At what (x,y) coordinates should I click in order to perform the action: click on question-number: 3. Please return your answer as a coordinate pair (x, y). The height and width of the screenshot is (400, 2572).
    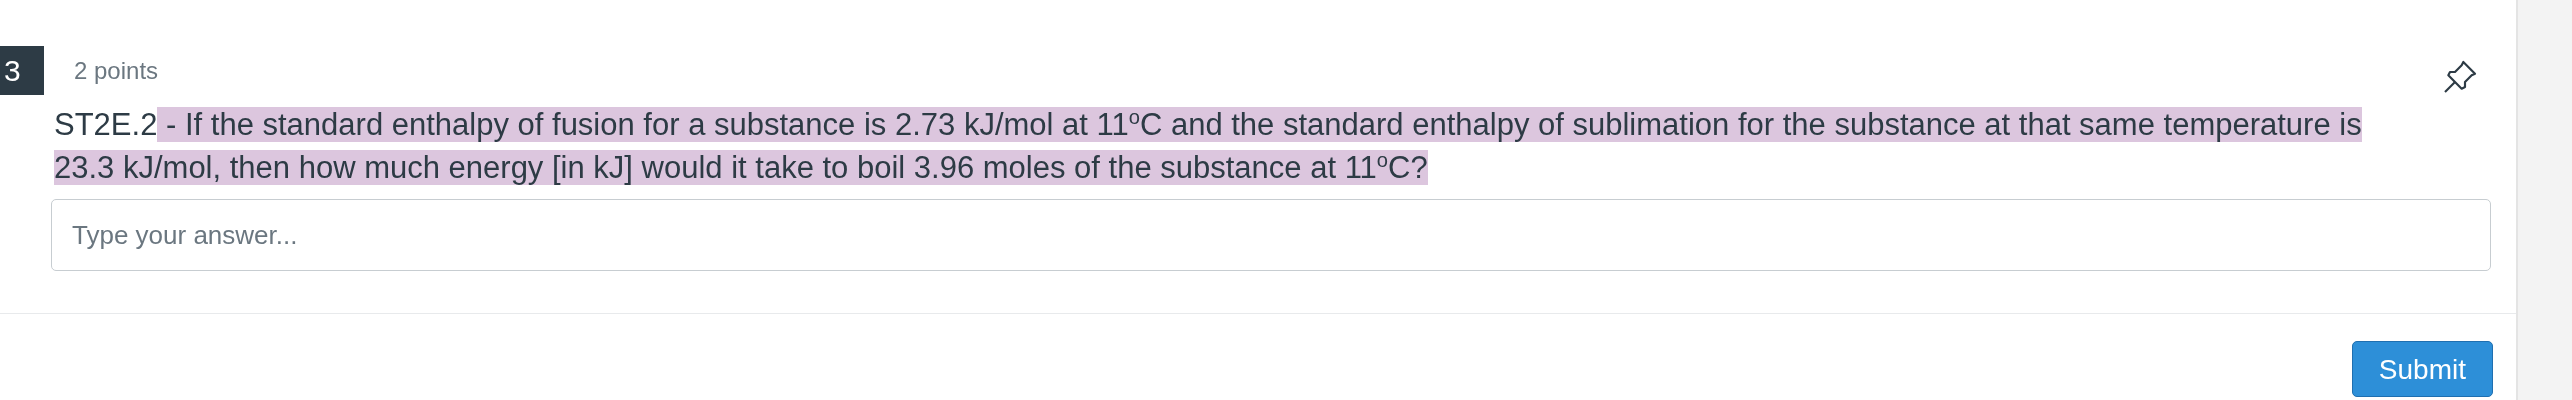
    Looking at the image, I should click on (22, 70).